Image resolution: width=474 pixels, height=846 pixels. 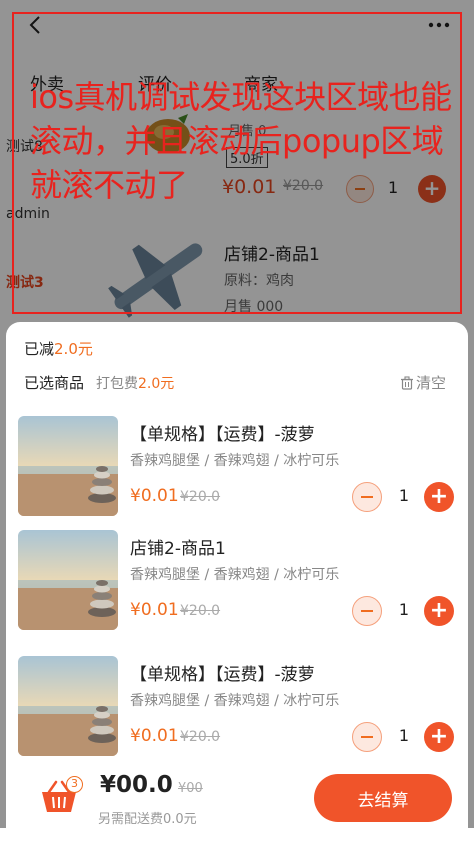 I want to click on cart-bottom-bar: 3 ¥00.0 ¥00 另需配送费0.0元 去结算, so click(x=237, y=795).